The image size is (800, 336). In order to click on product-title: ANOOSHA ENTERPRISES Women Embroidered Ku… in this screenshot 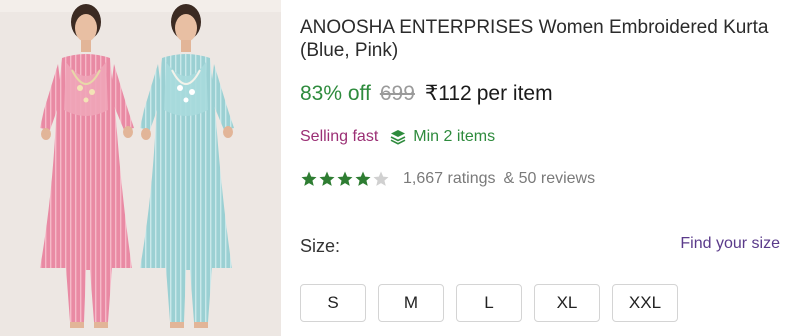, I will do `click(534, 39)`.